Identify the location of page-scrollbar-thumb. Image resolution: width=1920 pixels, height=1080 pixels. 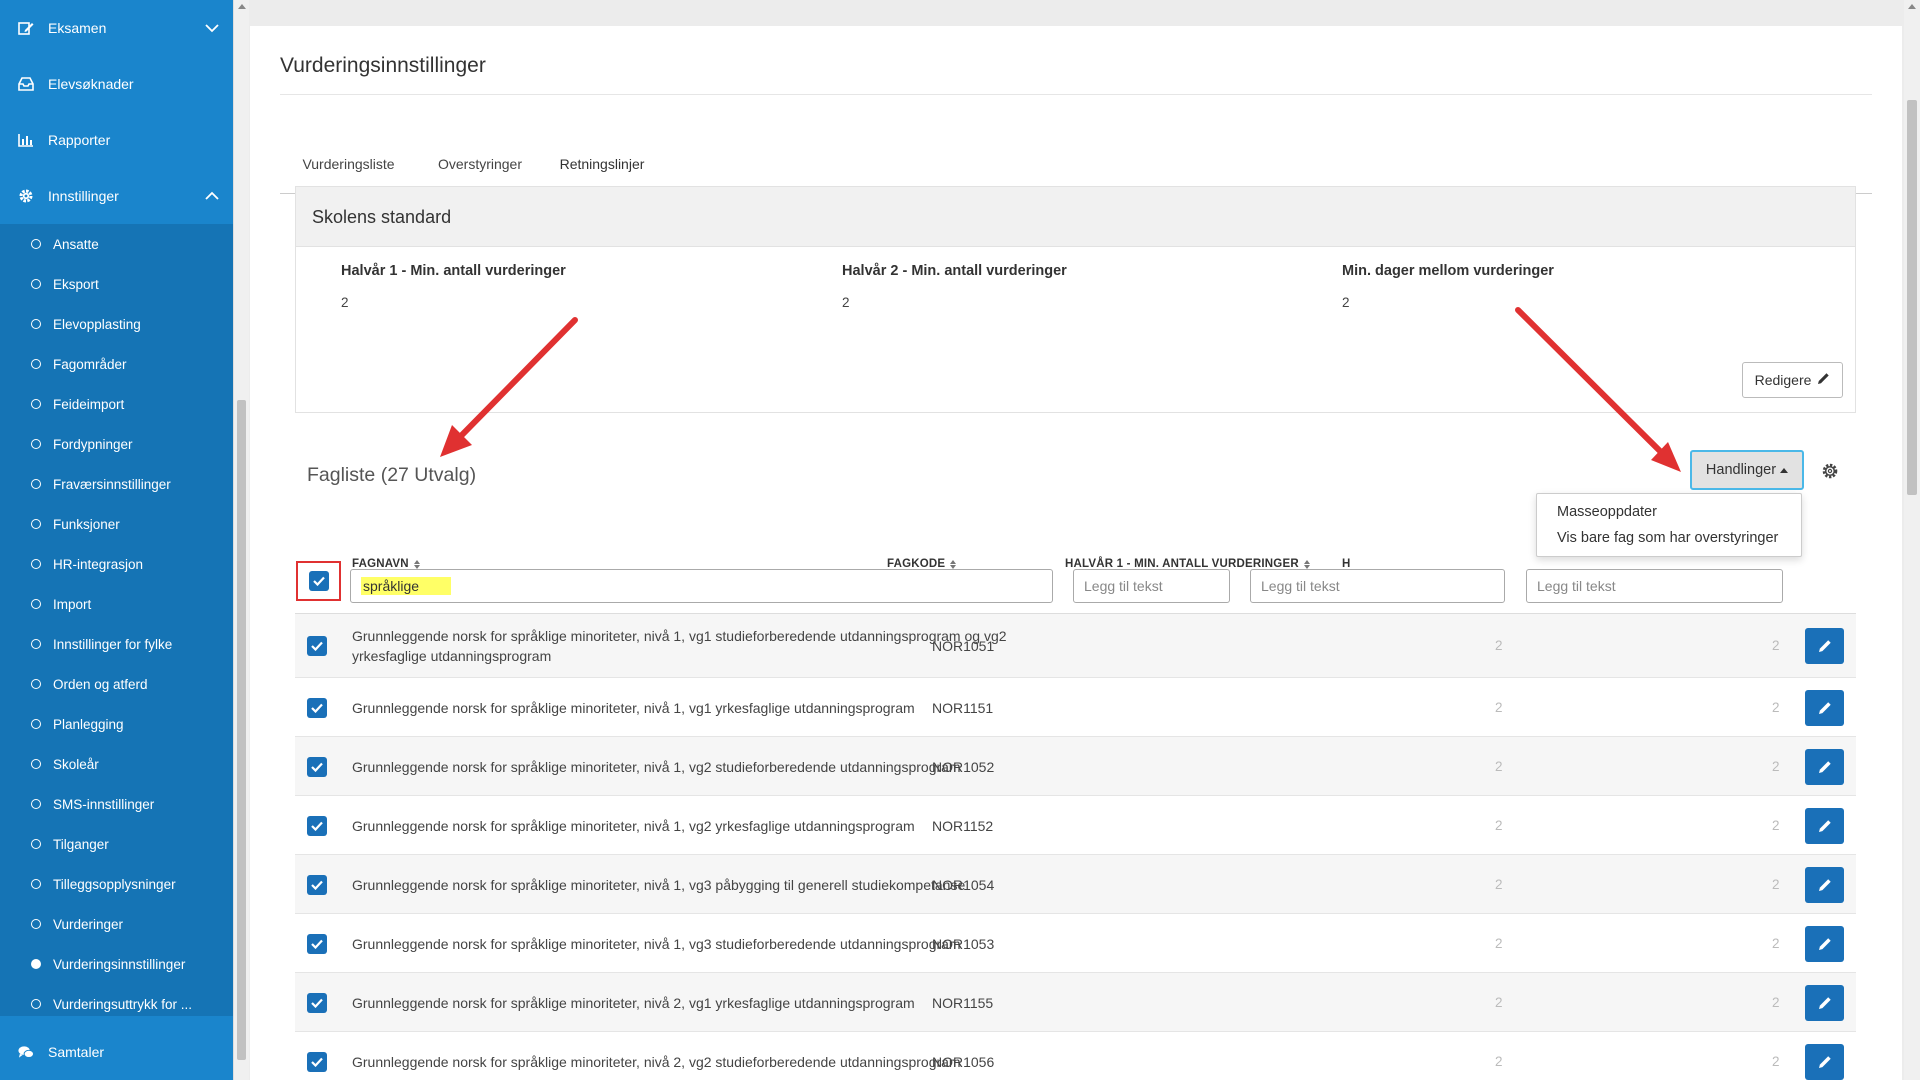
(1912, 297).